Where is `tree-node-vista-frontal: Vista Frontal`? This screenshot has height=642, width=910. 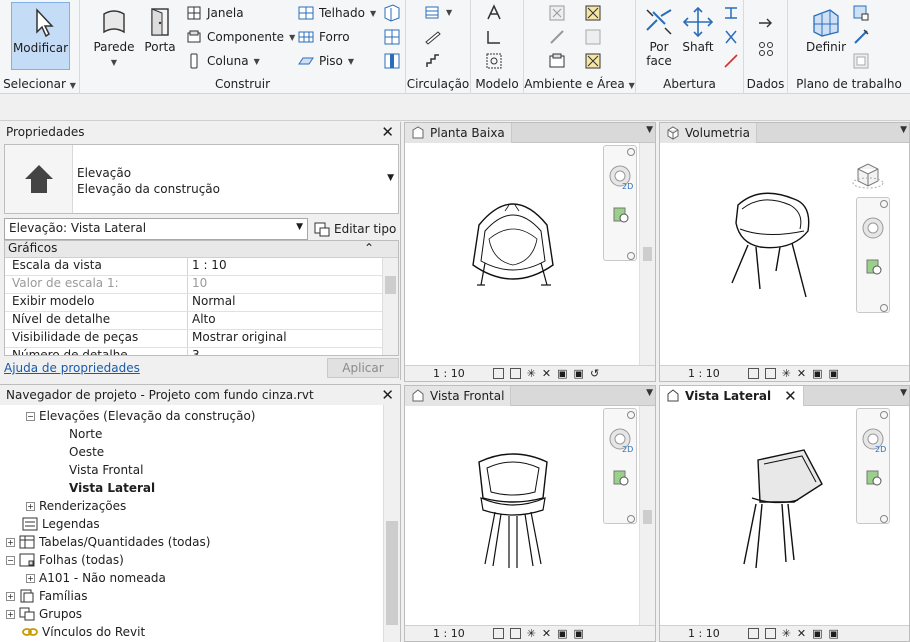 tree-node-vista-frontal: Vista Frontal is located at coordinates (106, 470).